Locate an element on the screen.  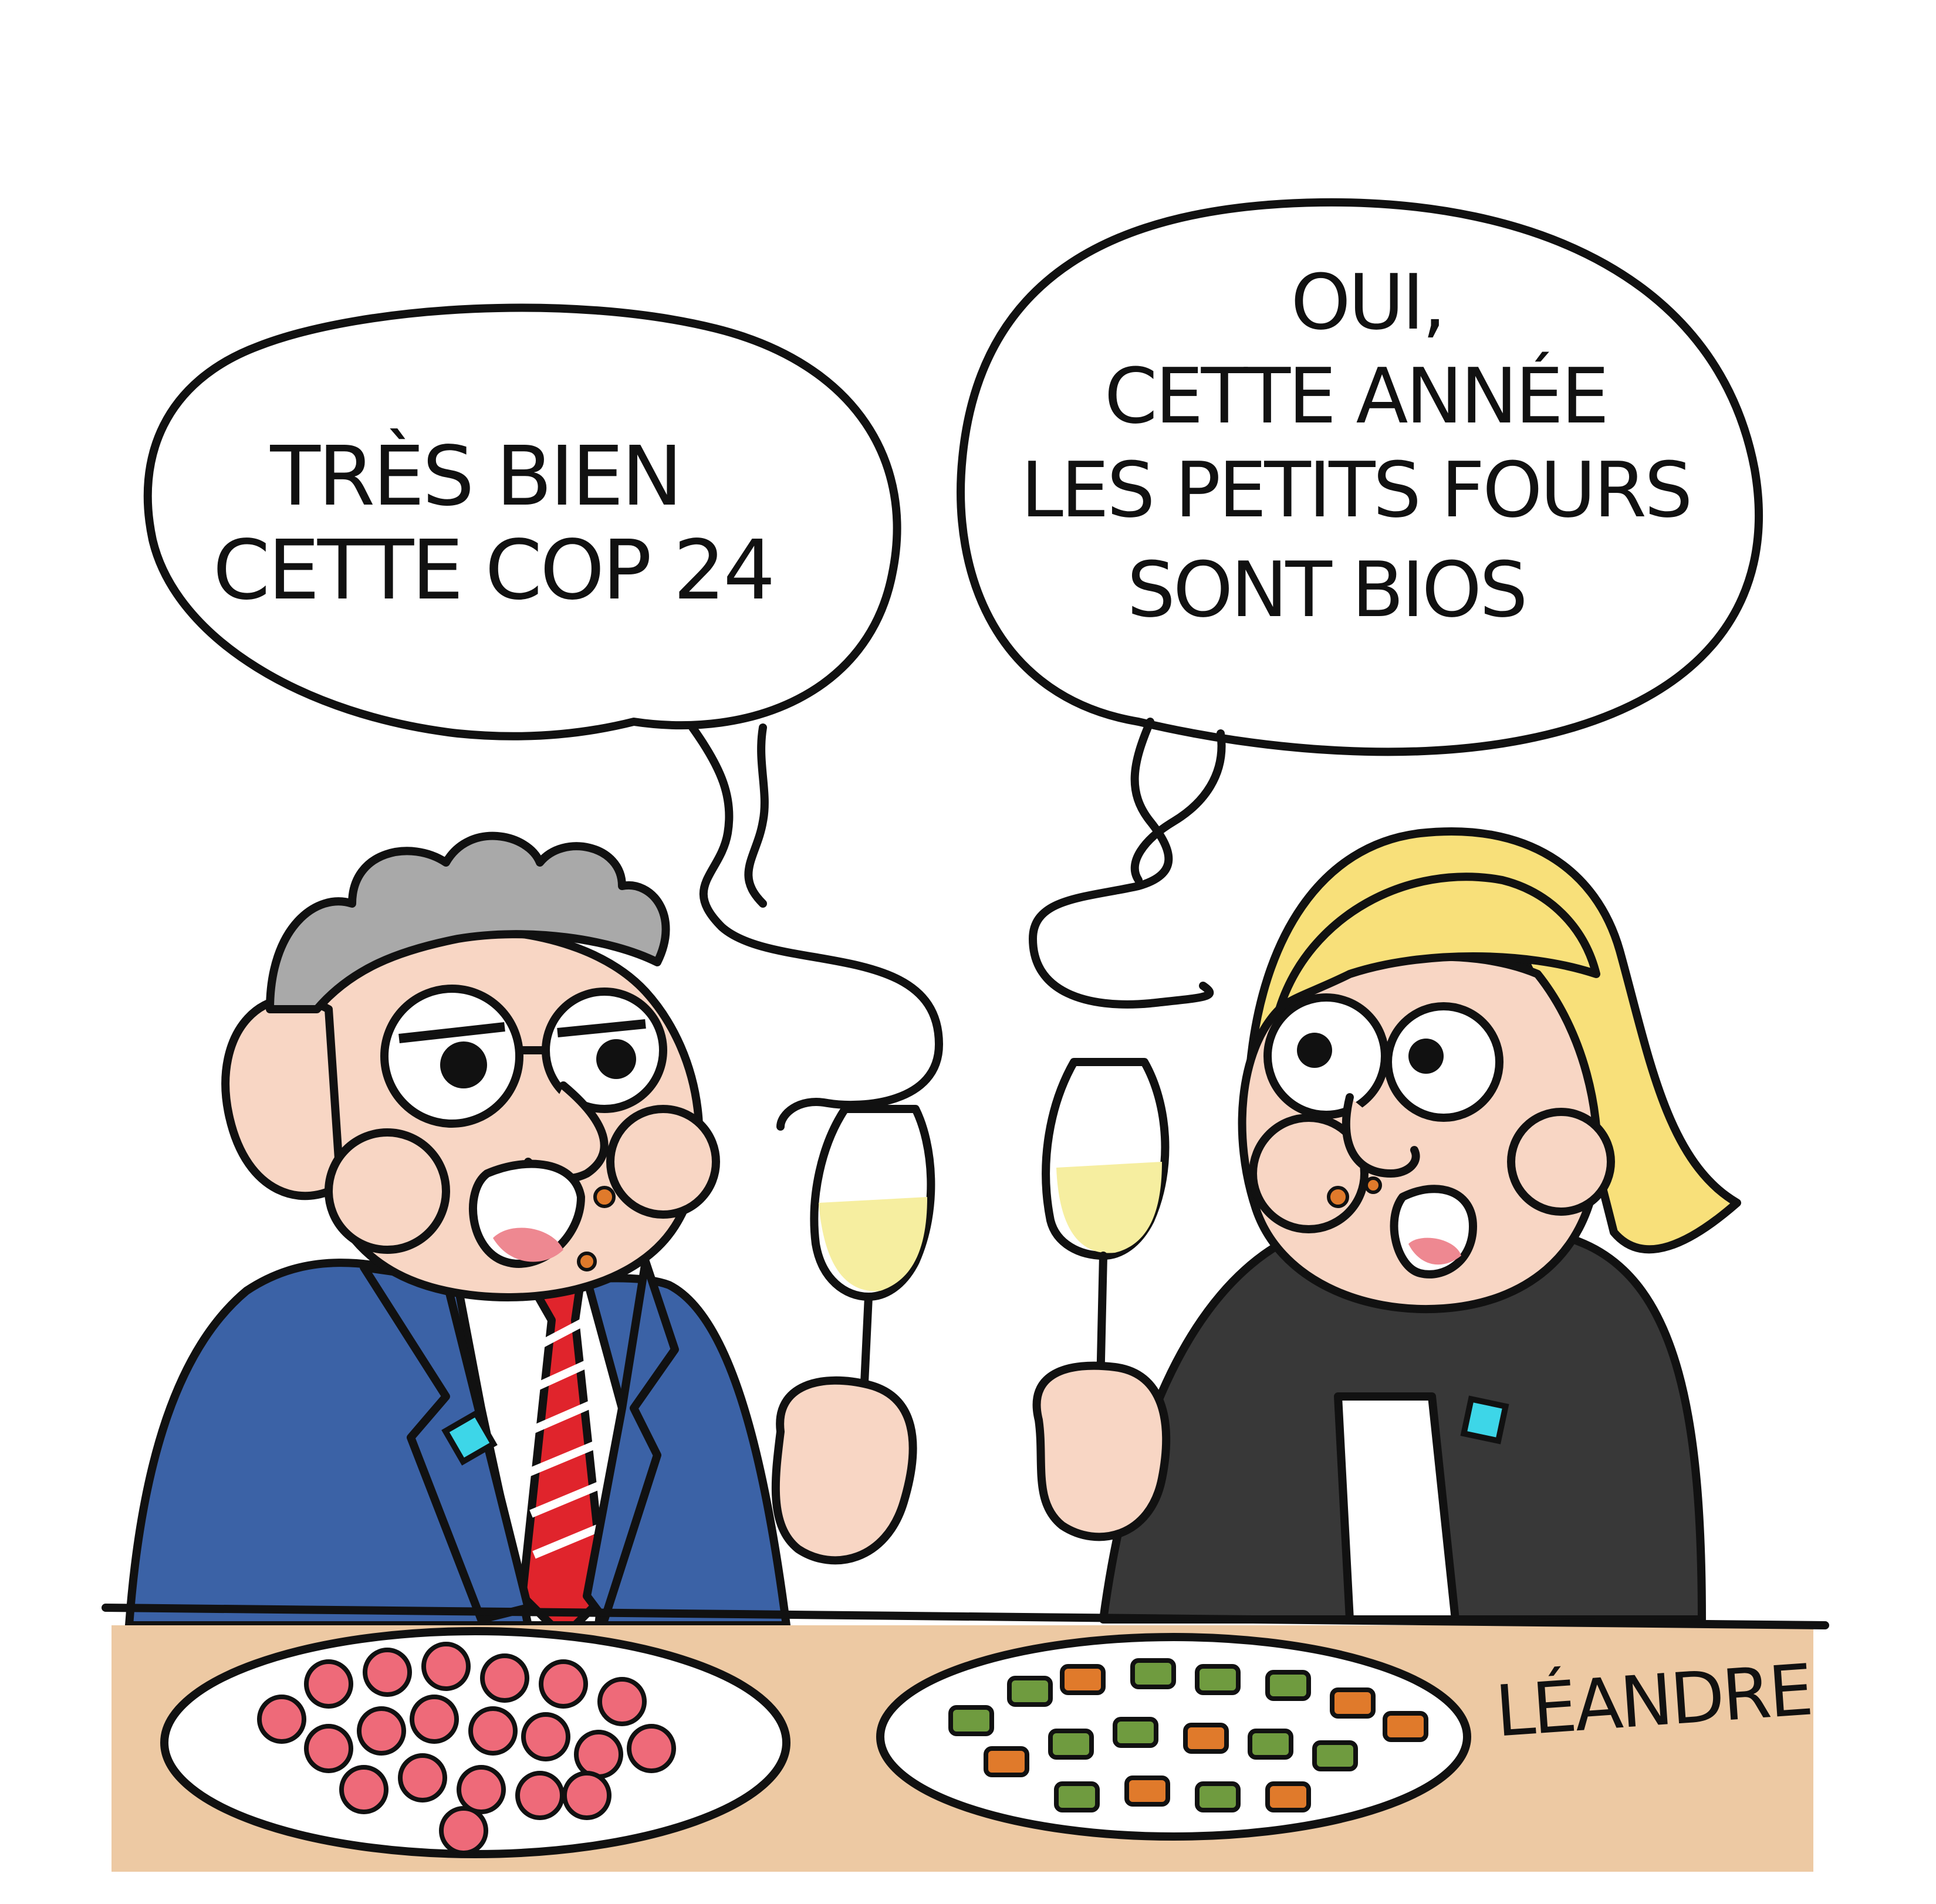
plate-strawberries is located at coordinates (475, 1742).